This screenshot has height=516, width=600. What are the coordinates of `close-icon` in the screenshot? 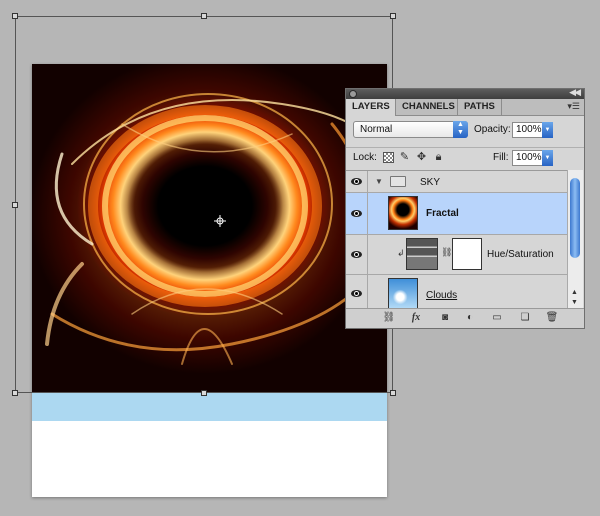 It's located at (353, 94).